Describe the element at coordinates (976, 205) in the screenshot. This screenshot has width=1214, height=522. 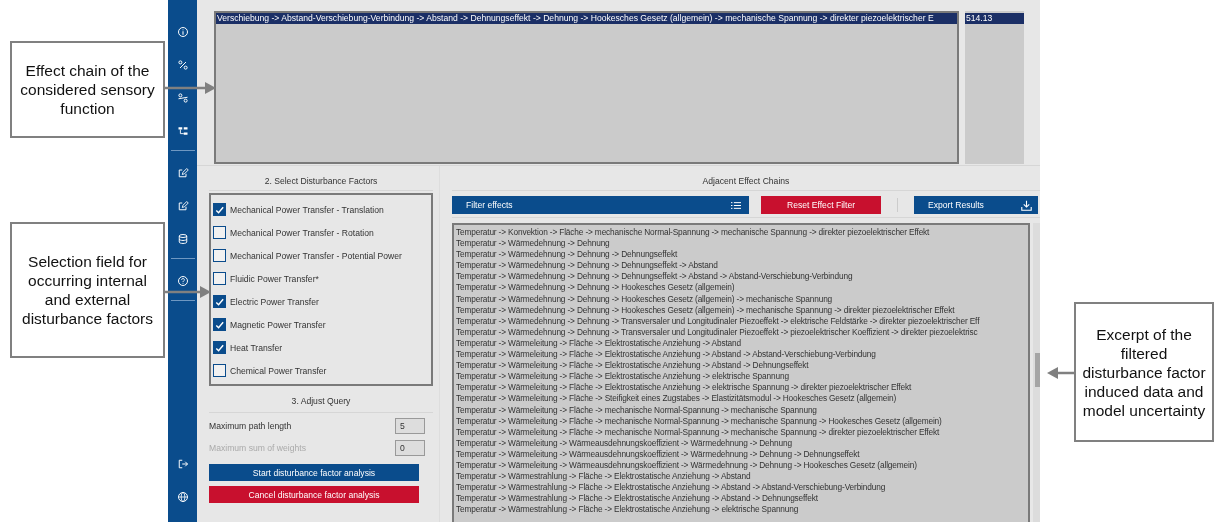
I see `export-button: Export Results` at that location.